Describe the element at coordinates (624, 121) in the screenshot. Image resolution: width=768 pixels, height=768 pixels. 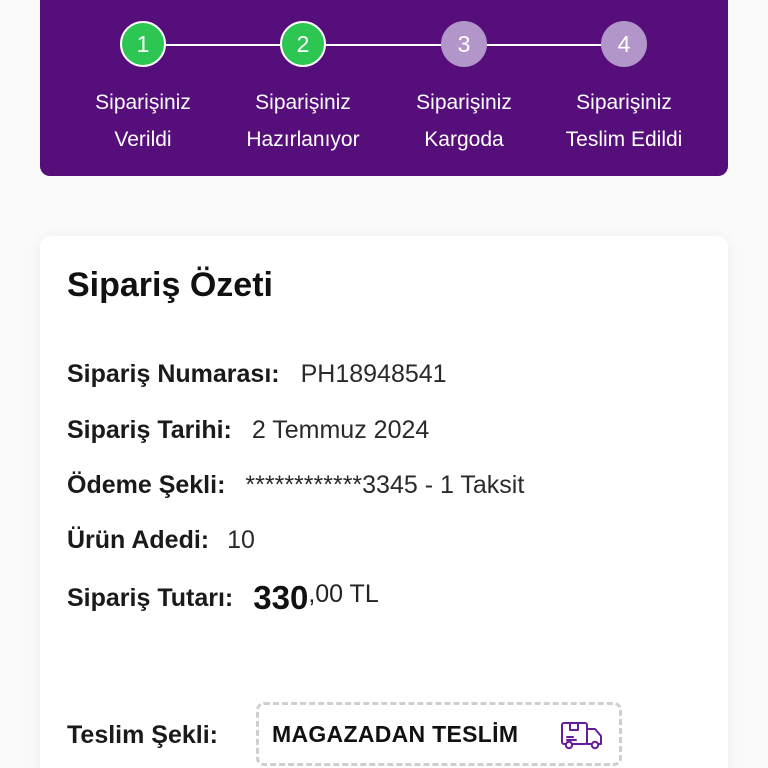
I see `step-label: Siparişiniz Teslim Edildi` at that location.